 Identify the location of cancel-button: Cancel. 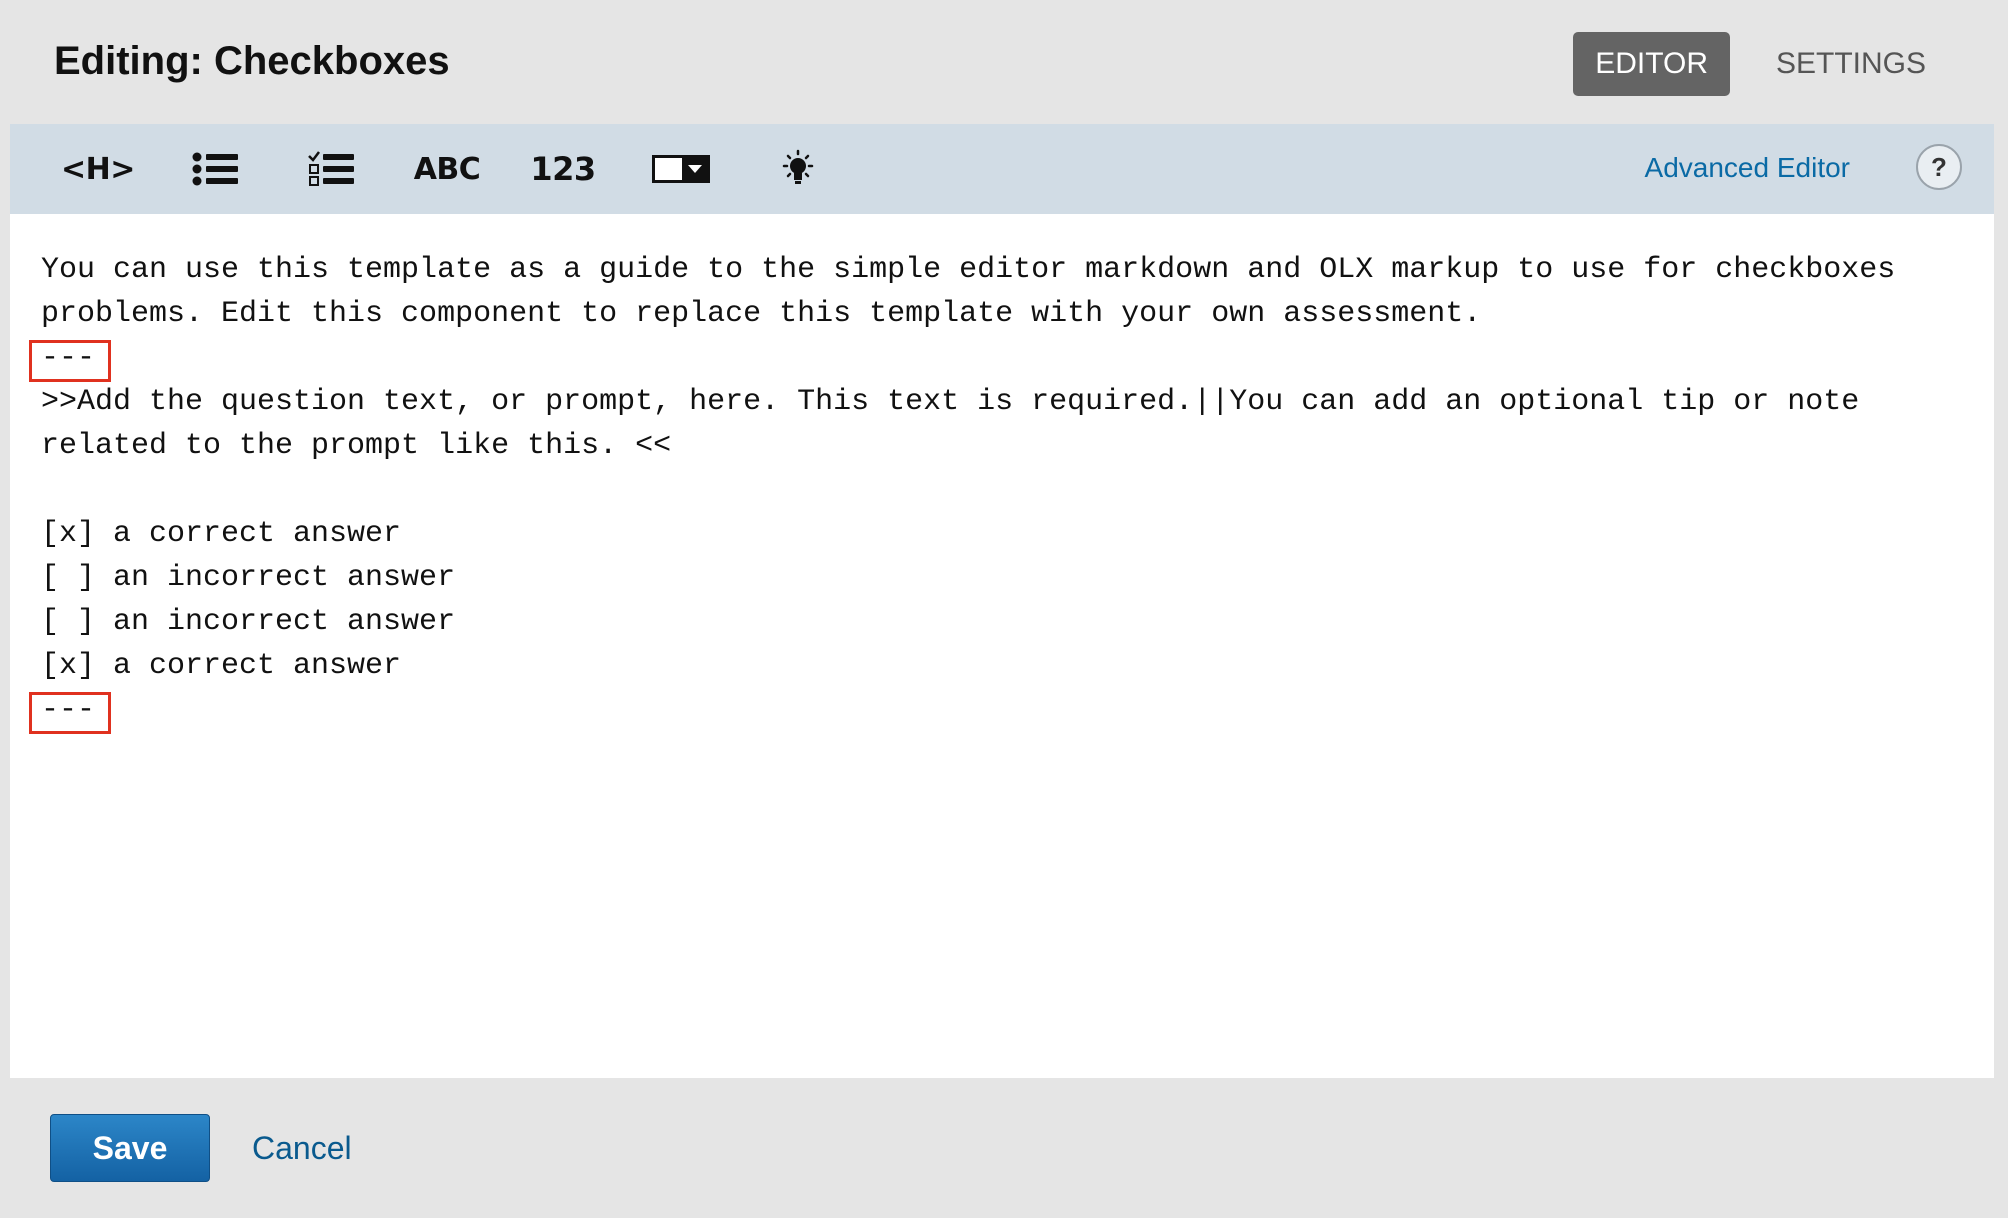
(302, 1148).